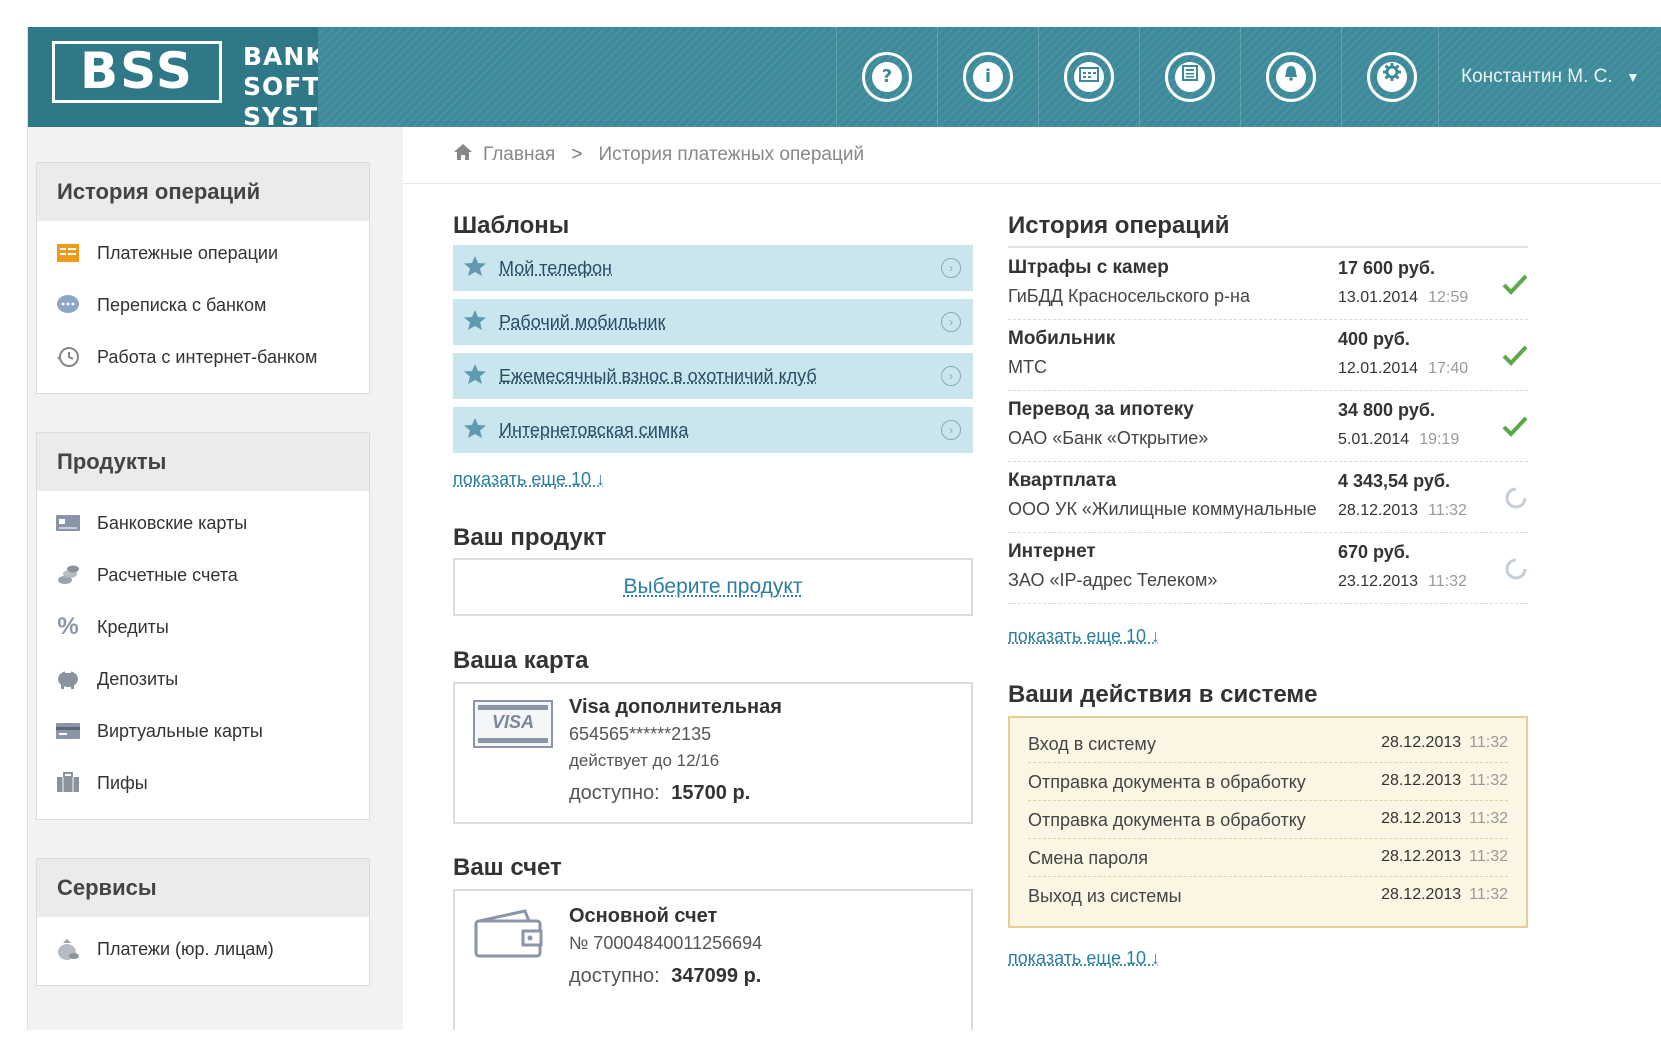  What do you see at coordinates (643, 916) in the screenshot?
I see `account-name: Основной счет` at bounding box center [643, 916].